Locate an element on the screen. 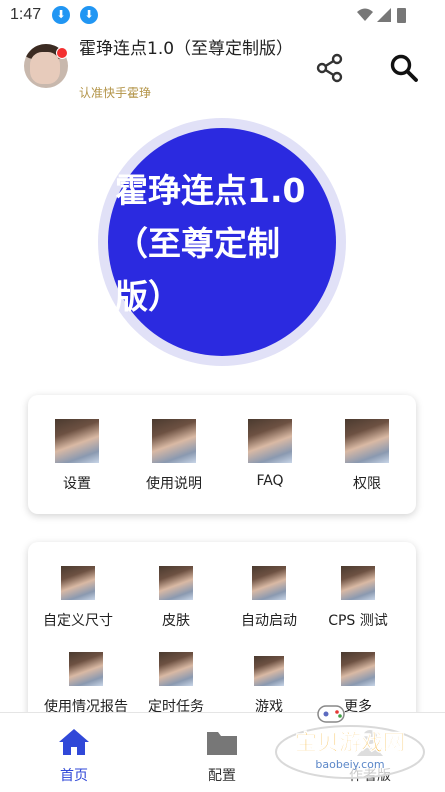 Image resolution: width=445 pixels, height=792 pixels. signal-icon is located at coordinates (384, 15).